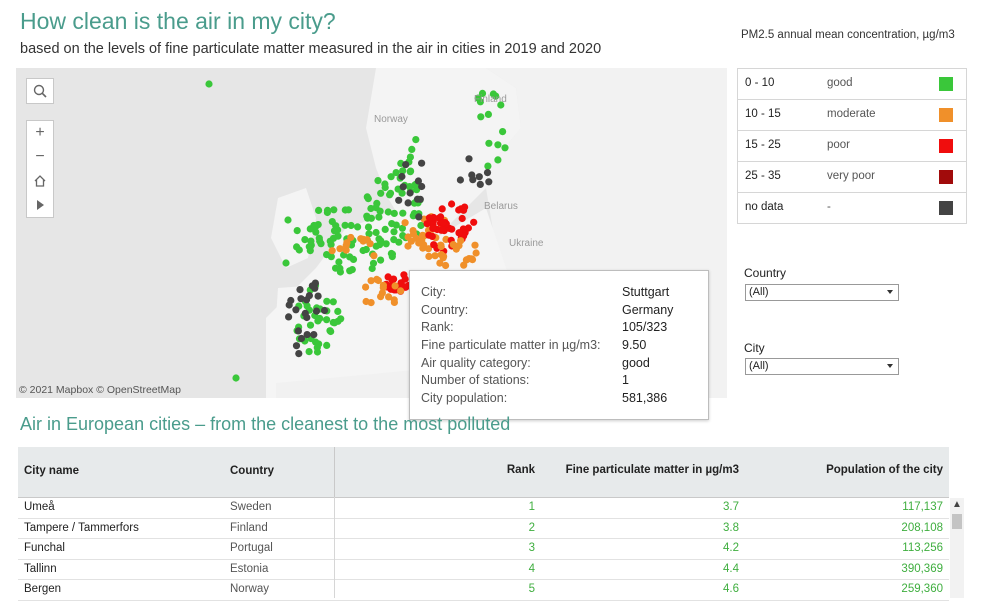 This screenshot has height=601, width=982. What do you see at coordinates (40, 157) in the screenshot?
I see `zoom-out-button: −` at bounding box center [40, 157].